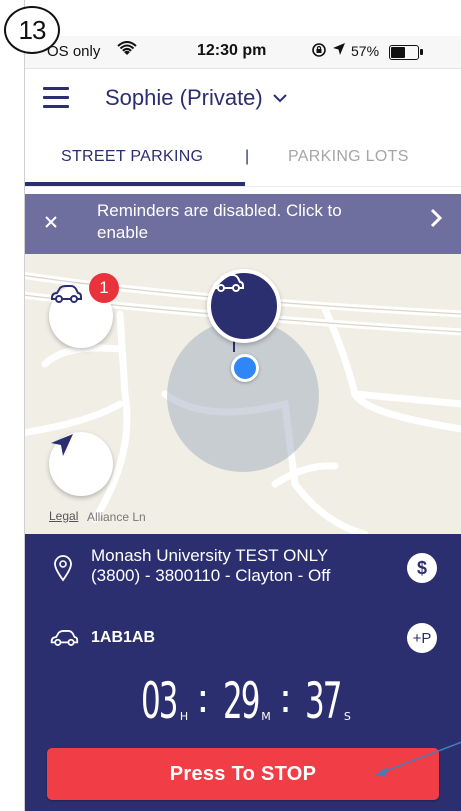 Image resolution: width=461 pixels, height=811 pixels. What do you see at coordinates (278, 98) in the screenshot?
I see `chevron-down-icon` at bounding box center [278, 98].